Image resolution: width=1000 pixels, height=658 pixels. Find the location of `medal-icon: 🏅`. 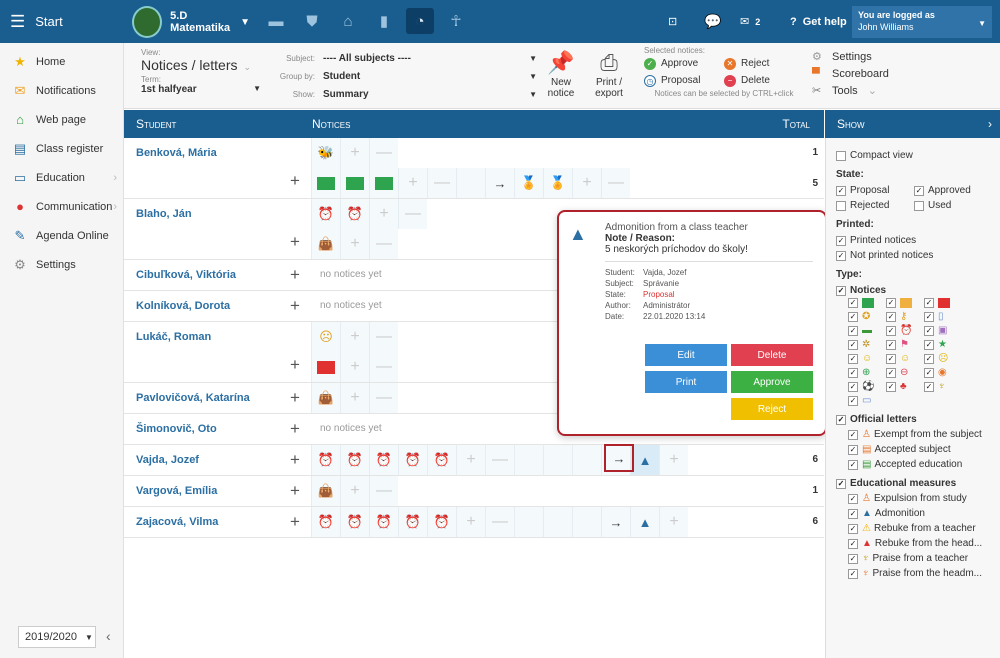

medal-icon: 🏅 is located at coordinates (528, 183).